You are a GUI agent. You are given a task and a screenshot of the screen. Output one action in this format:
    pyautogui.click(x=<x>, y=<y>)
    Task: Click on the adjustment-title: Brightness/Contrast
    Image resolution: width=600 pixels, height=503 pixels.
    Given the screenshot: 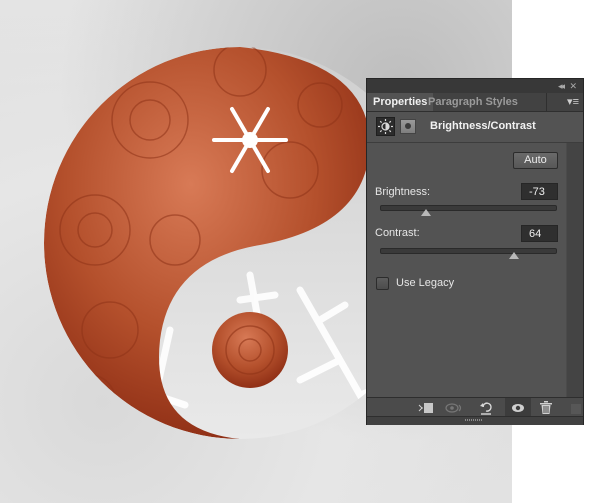 What is the action you would take?
    pyautogui.click(x=483, y=126)
    